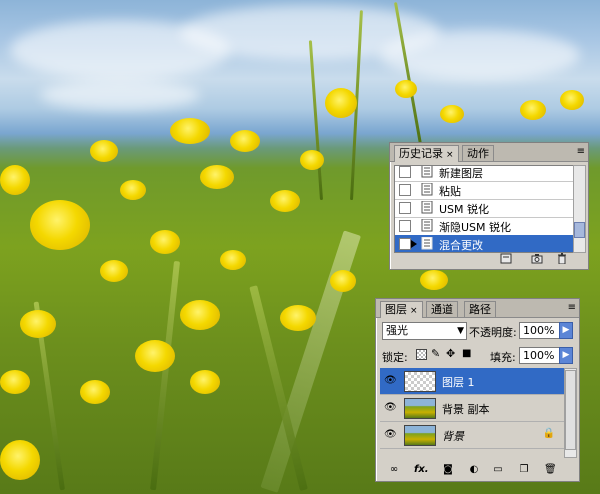 Image resolution: width=600 pixels, height=494 pixels. I want to click on lock-brush-icon: ✎, so click(435, 353).